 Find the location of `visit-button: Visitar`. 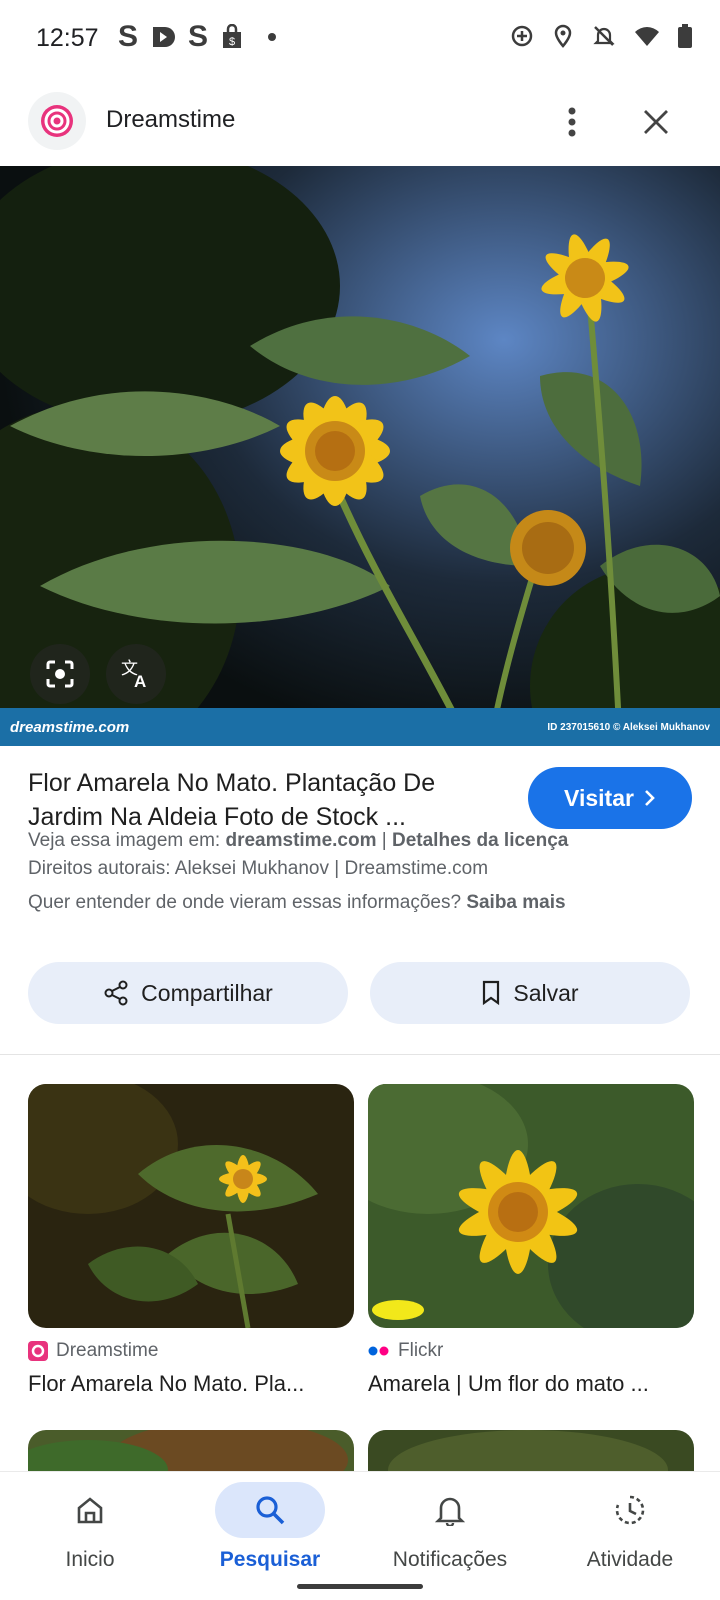

visit-button: Visitar is located at coordinates (610, 798).